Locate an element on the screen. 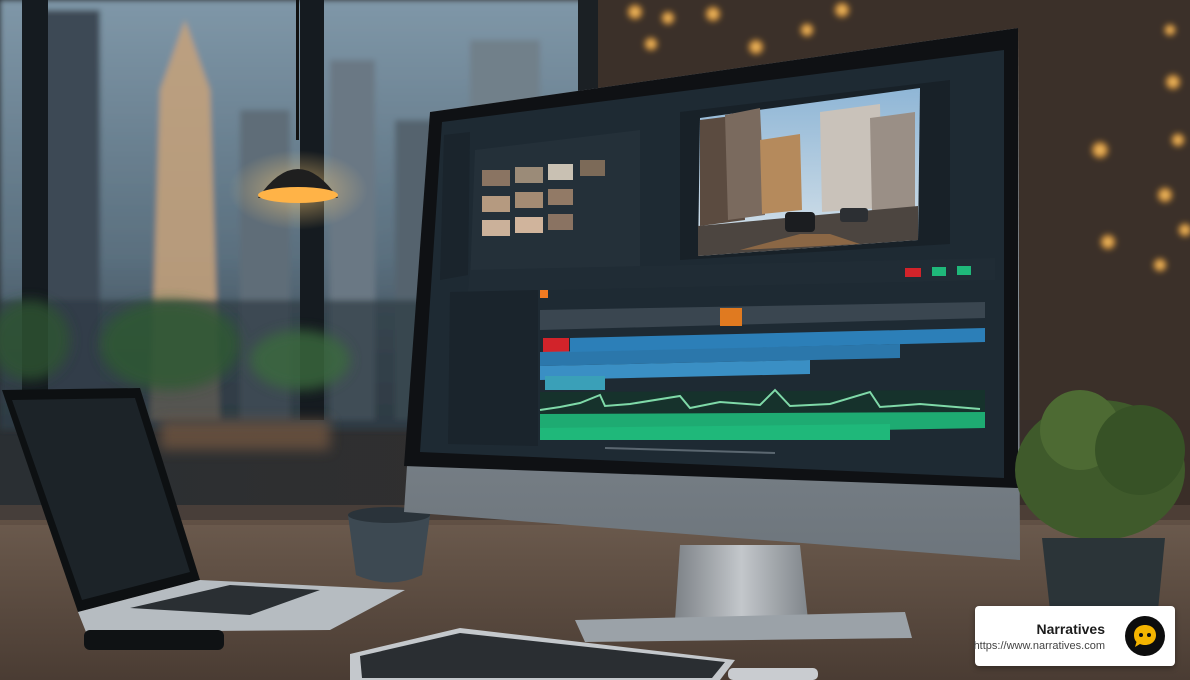 The height and width of the screenshot is (680, 1190). mug is located at coordinates (389, 545).